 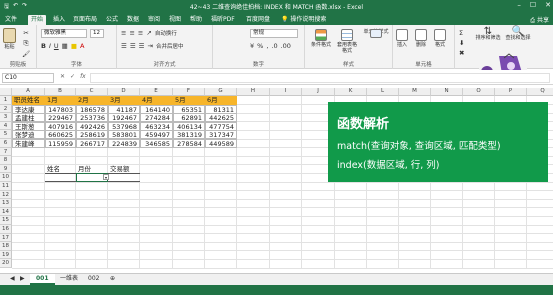 What do you see at coordinates (50, 46) in the screenshot?
I see `italic-icon: I` at bounding box center [50, 46].